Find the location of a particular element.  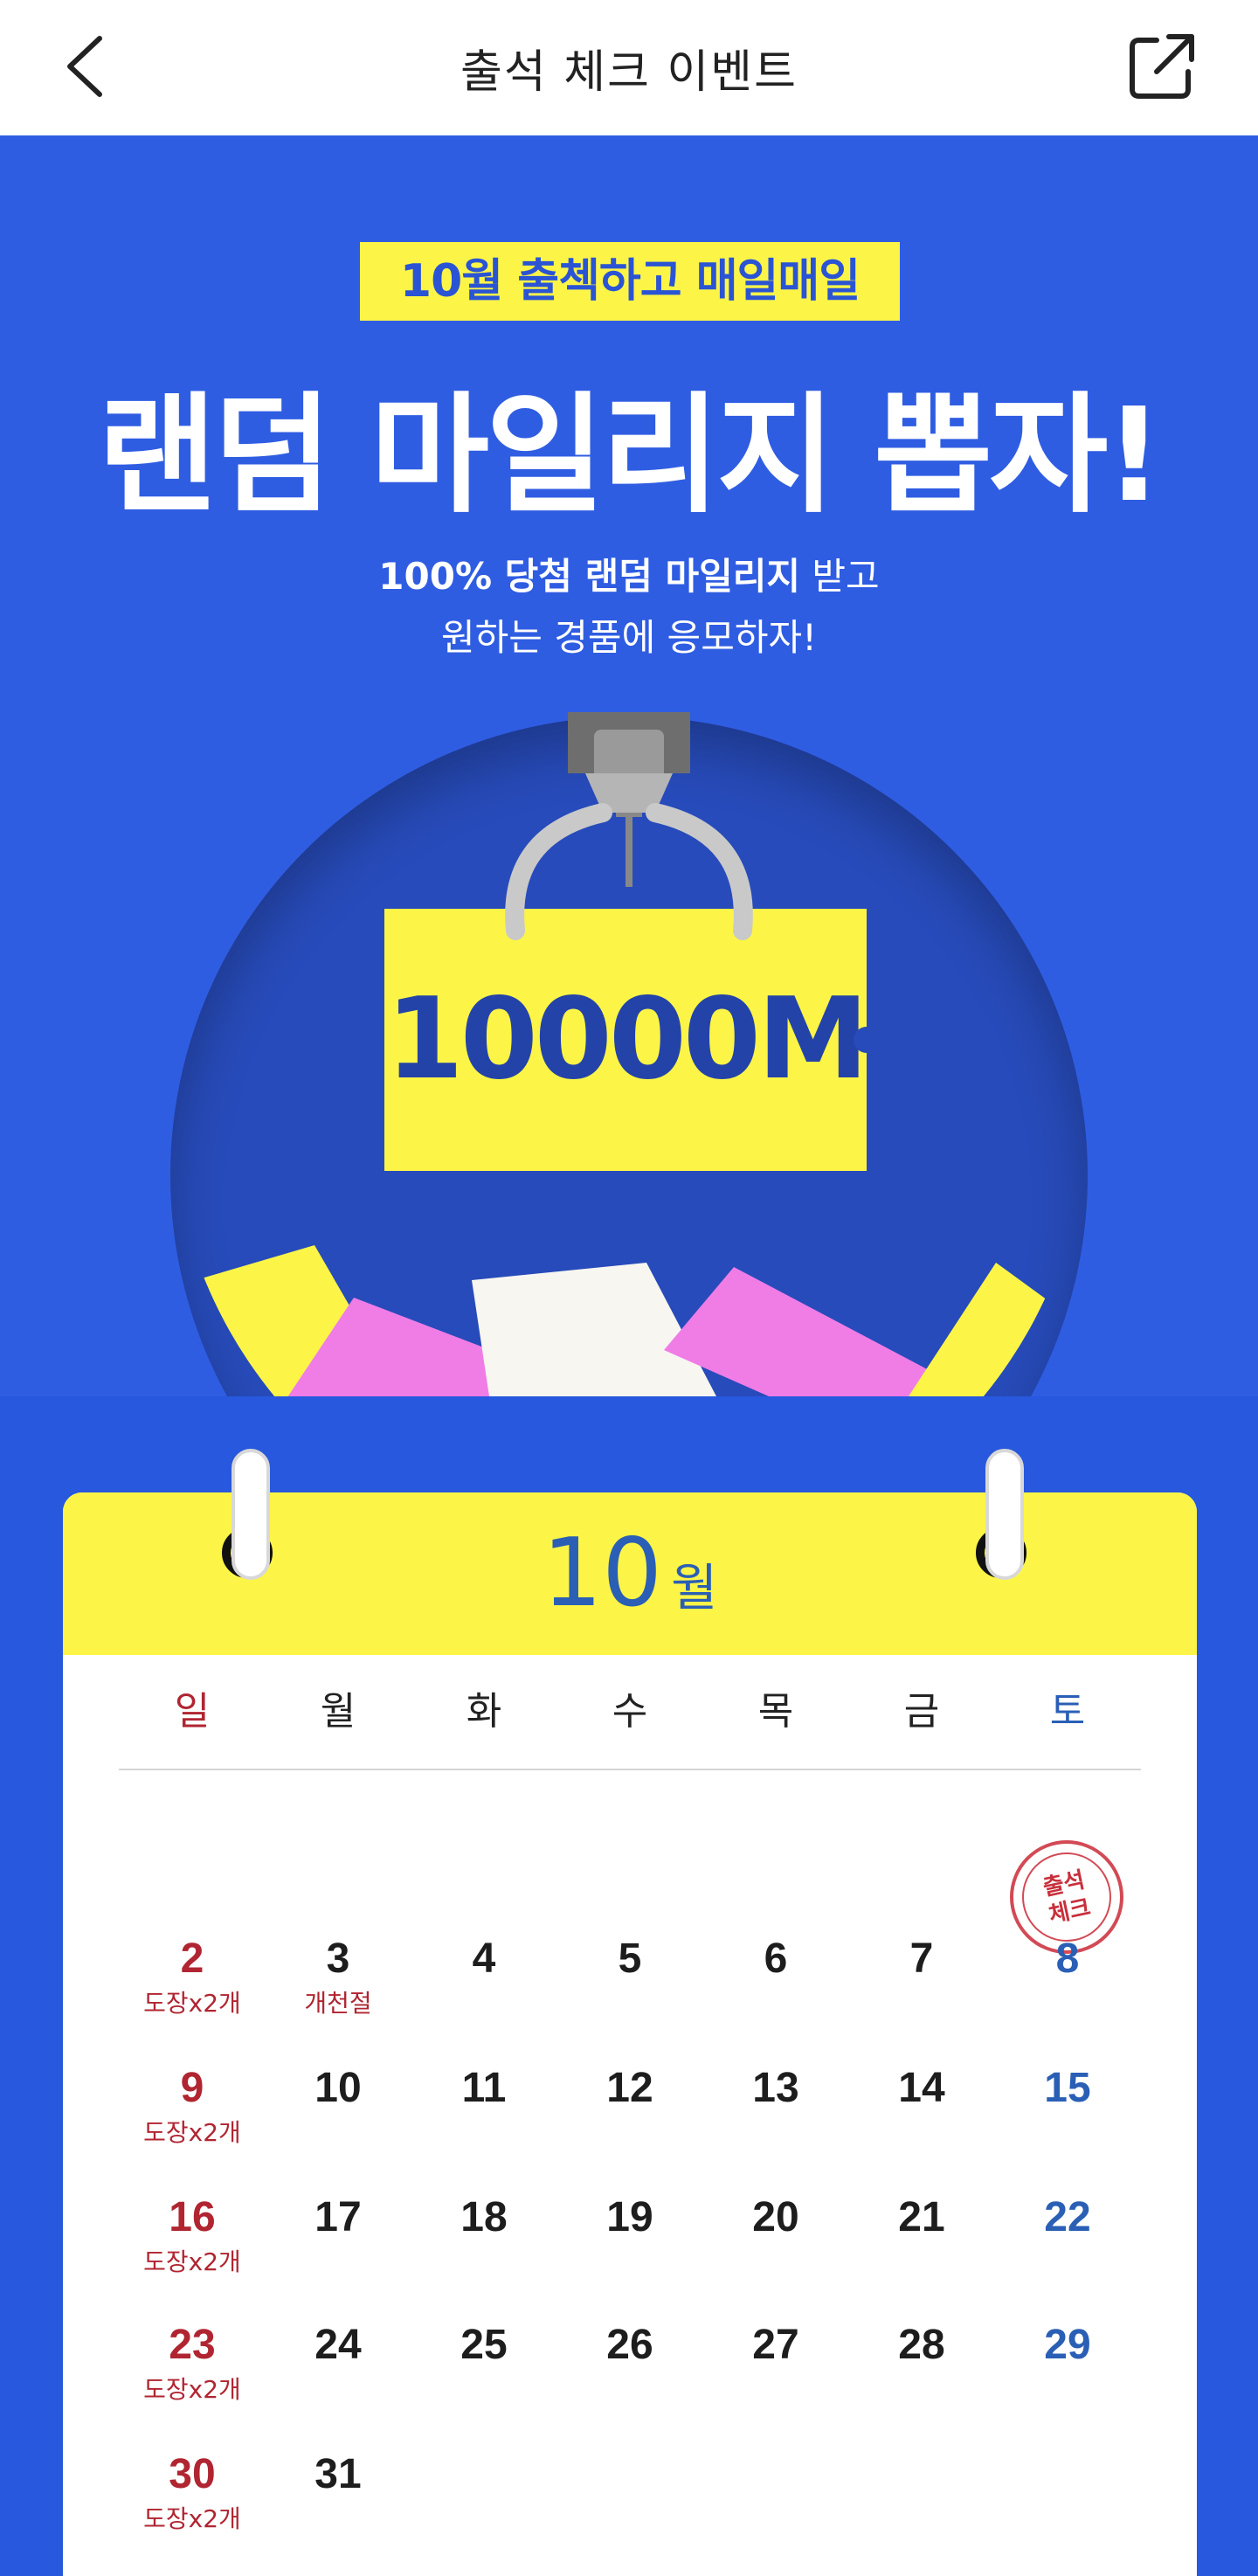

day-number: 12 is located at coordinates (629, 2088).